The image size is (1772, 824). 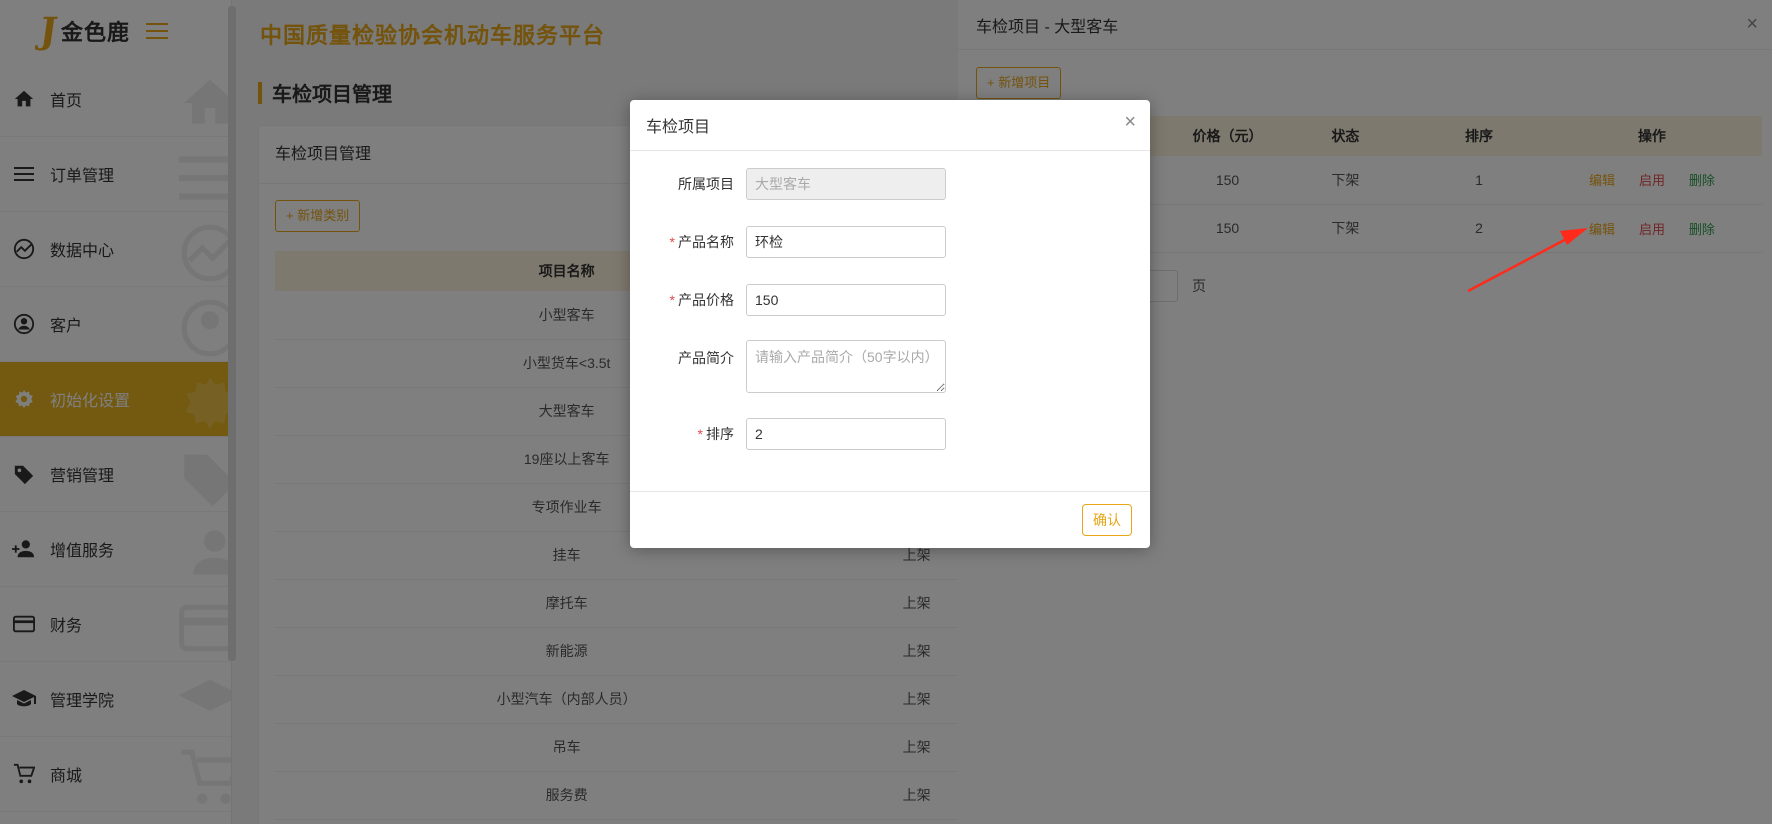 What do you see at coordinates (701, 300) in the screenshot?
I see `price-label: * 产品价格` at bounding box center [701, 300].